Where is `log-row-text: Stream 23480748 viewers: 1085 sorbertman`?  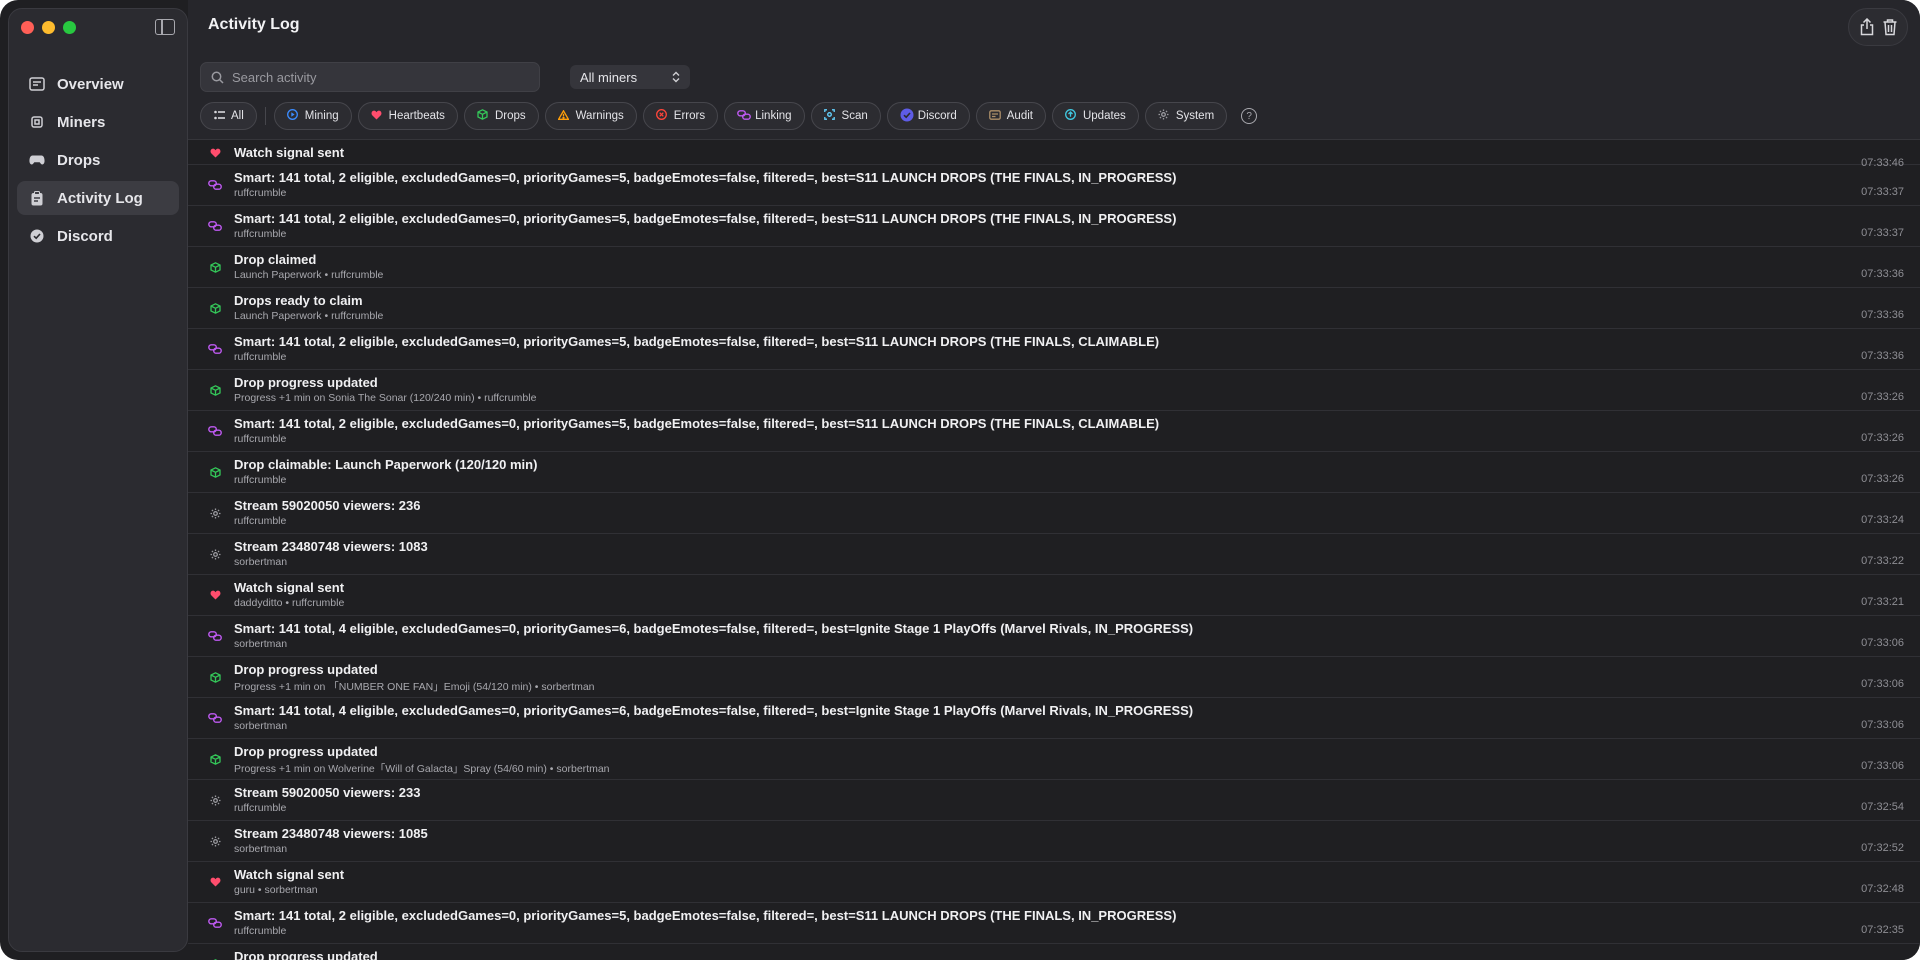
log-row-text: Stream 23480748 viewers: 1085 sorbertman is located at coordinates (1017, 840).